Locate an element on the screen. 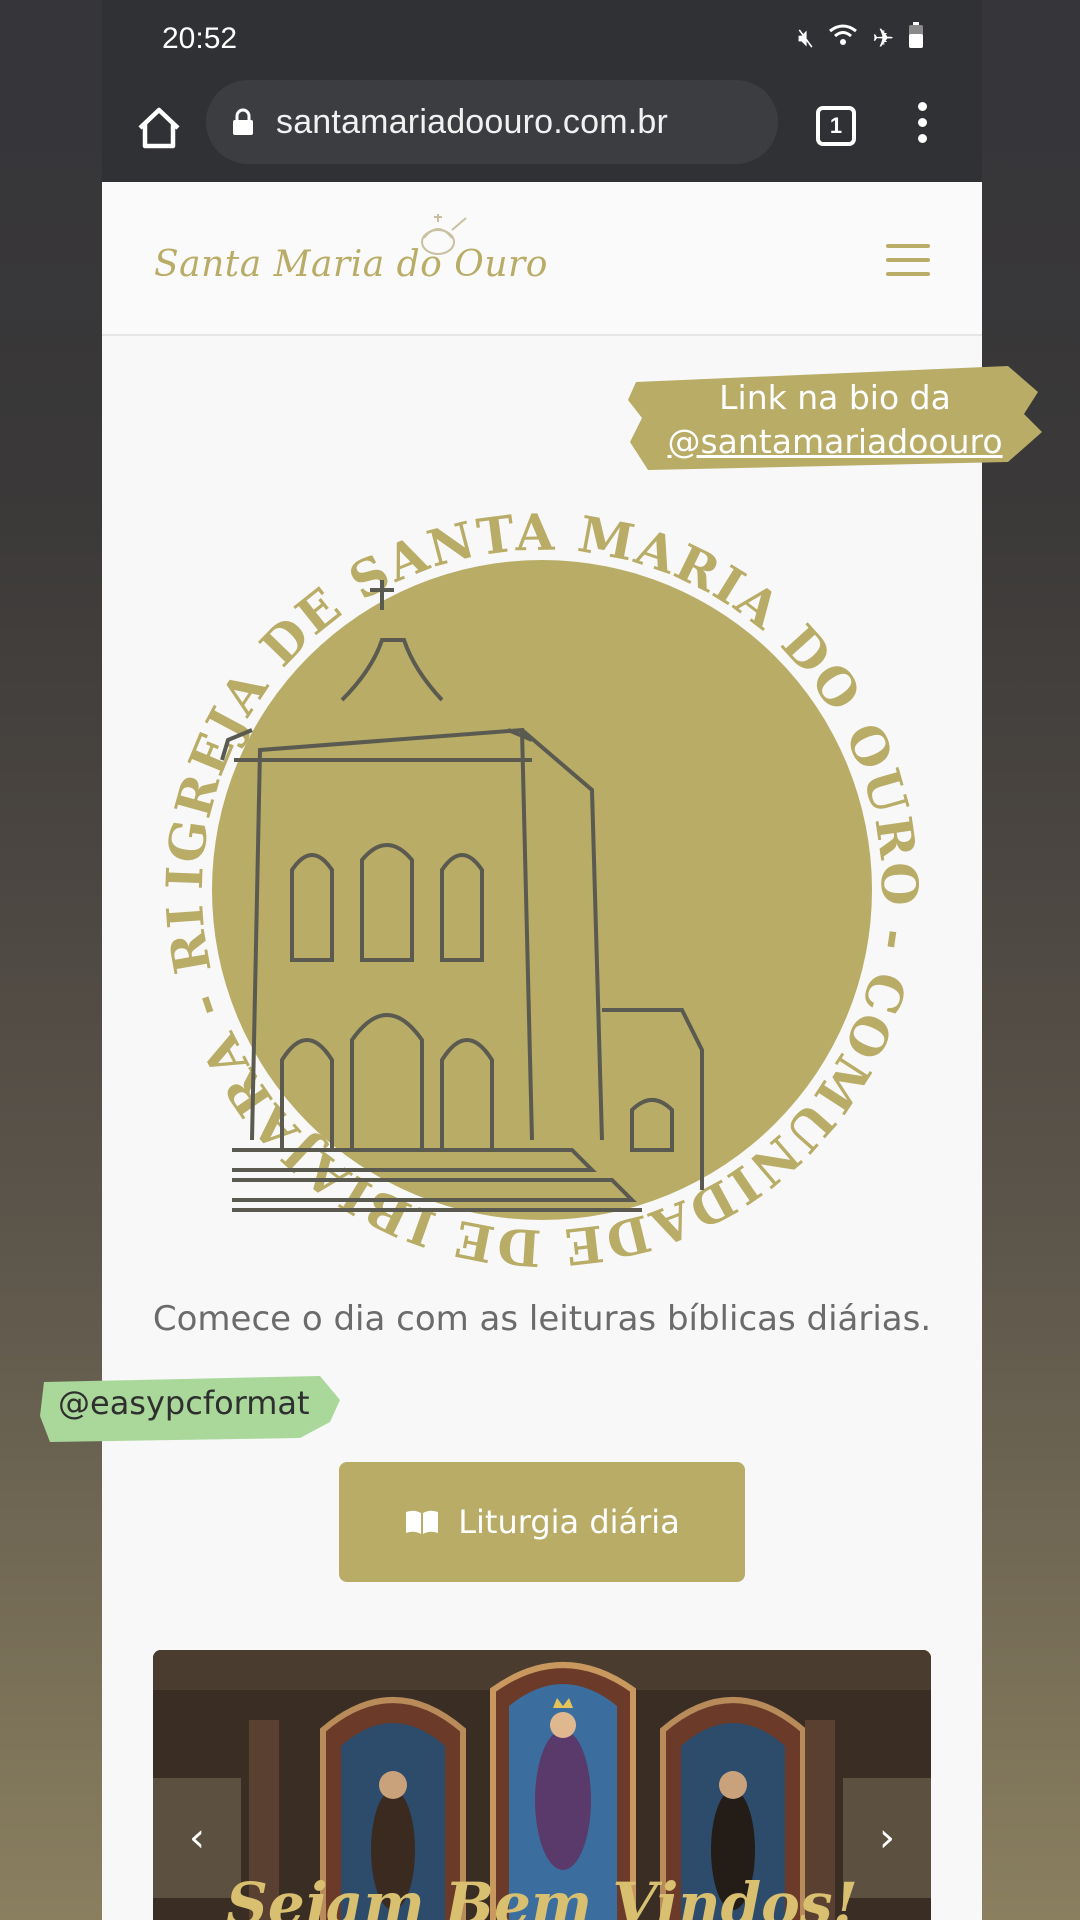 The image size is (1080, 1920). status-time: 20:52 is located at coordinates (200, 38).